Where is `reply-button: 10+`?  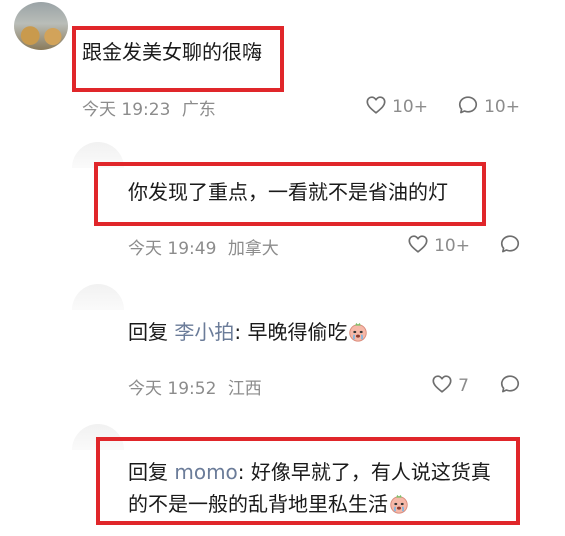
reply-button: 10+ is located at coordinates (488, 105).